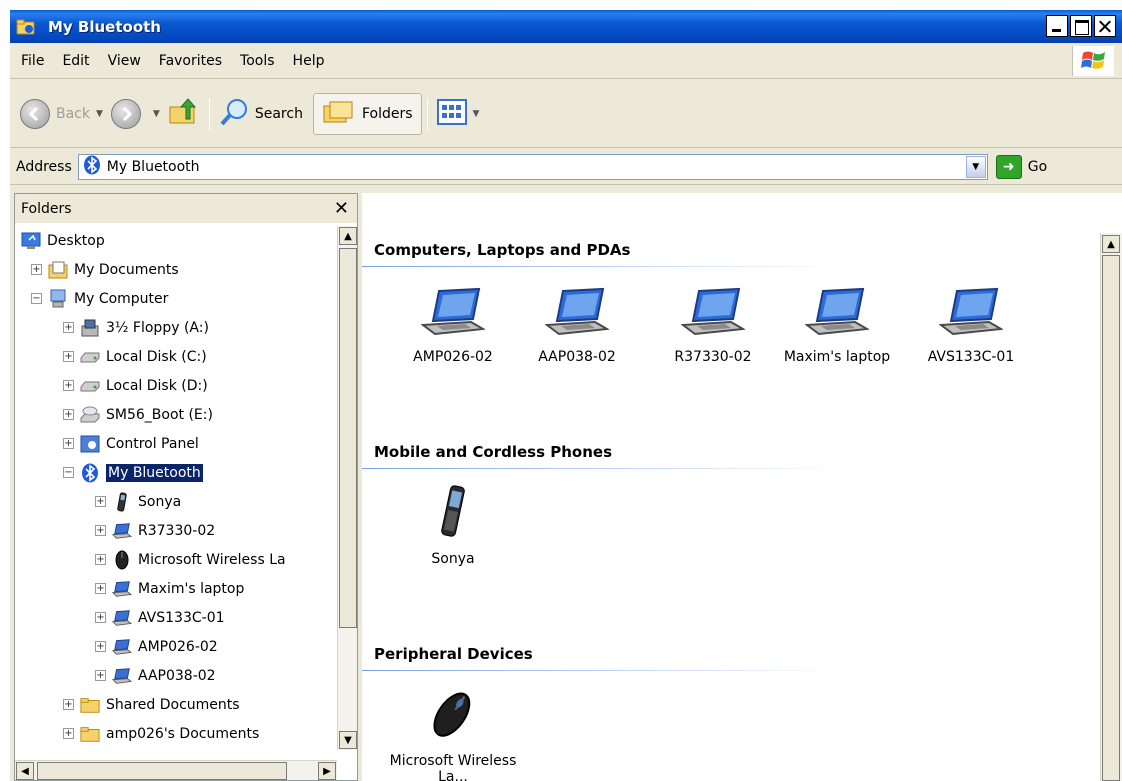  Describe the element at coordinates (58, 270) in the screenshot. I see `my-documents-icon` at that location.